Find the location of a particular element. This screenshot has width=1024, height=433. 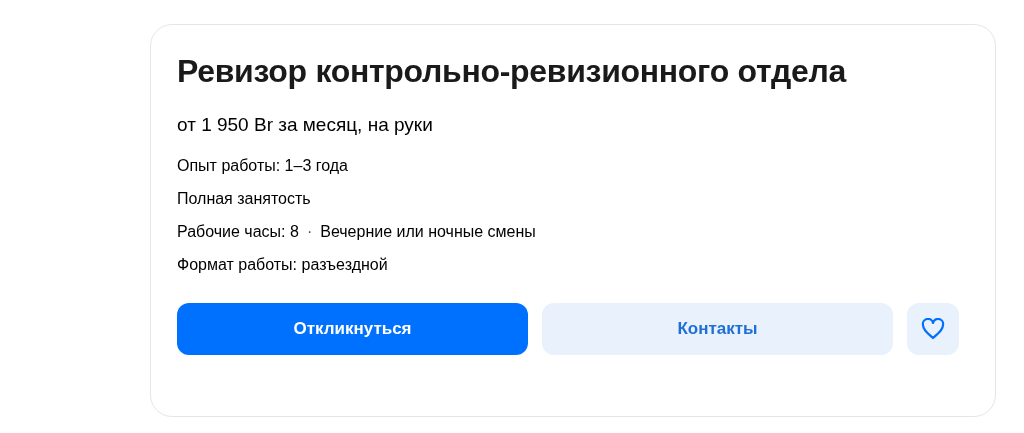

salary-text: от 1 950 Br за месяц, на руки is located at coordinates (305, 125).